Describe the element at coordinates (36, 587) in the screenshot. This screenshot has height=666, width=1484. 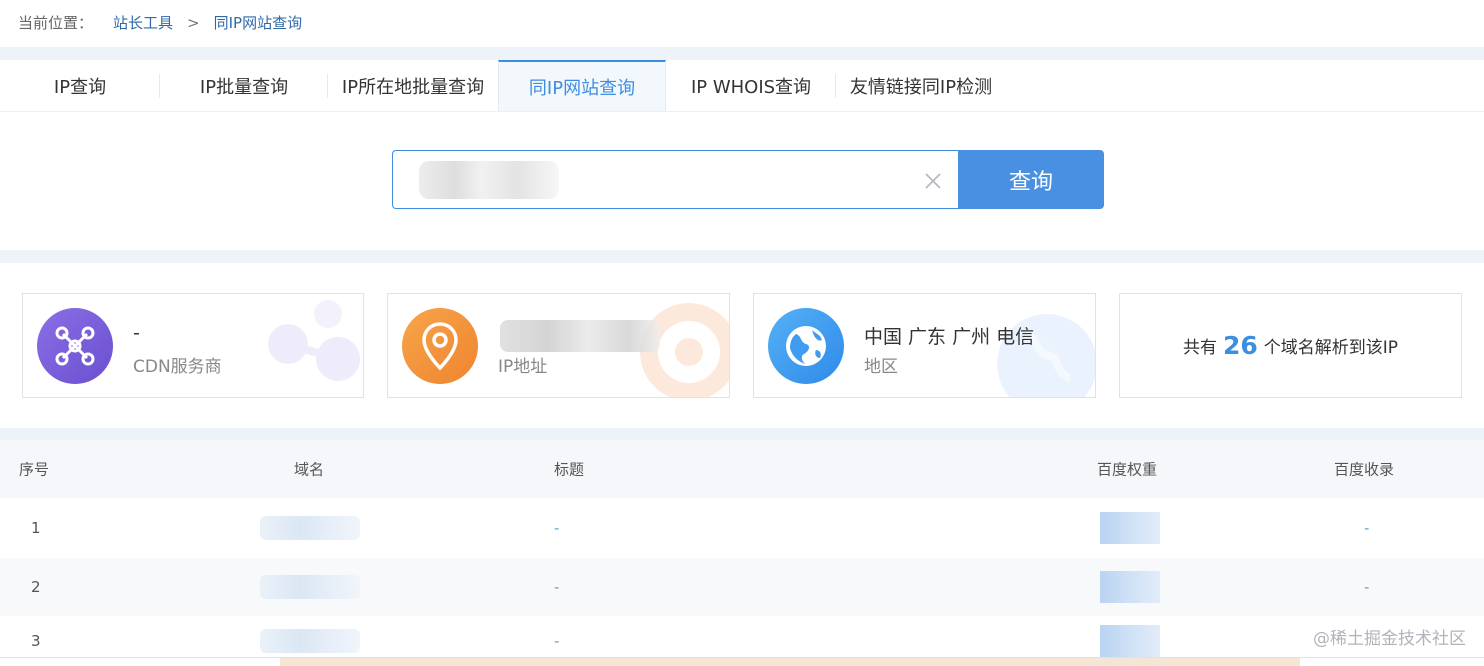
I see `row-index: 2` at that location.